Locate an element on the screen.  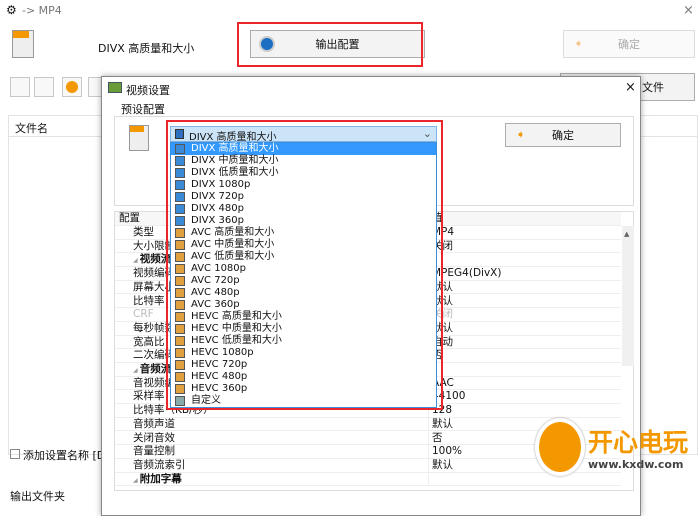
filename-header: 文件名 is located at coordinates (31, 128).